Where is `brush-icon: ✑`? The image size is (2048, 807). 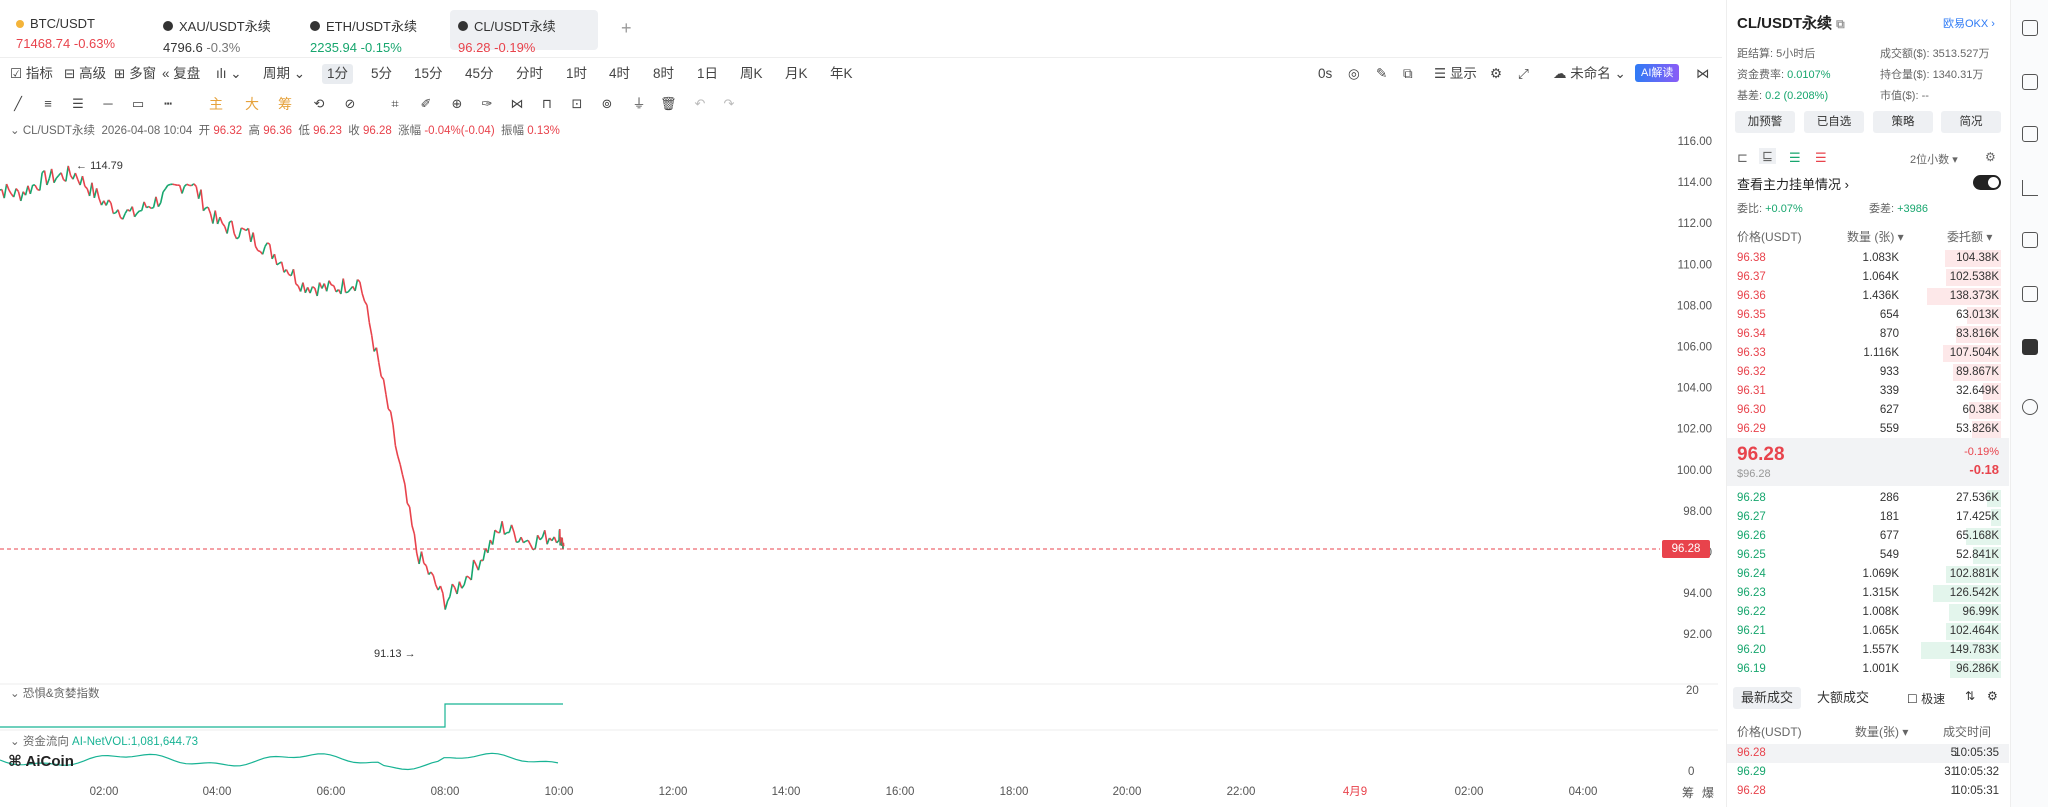
brush-icon: ✑ is located at coordinates (487, 104).